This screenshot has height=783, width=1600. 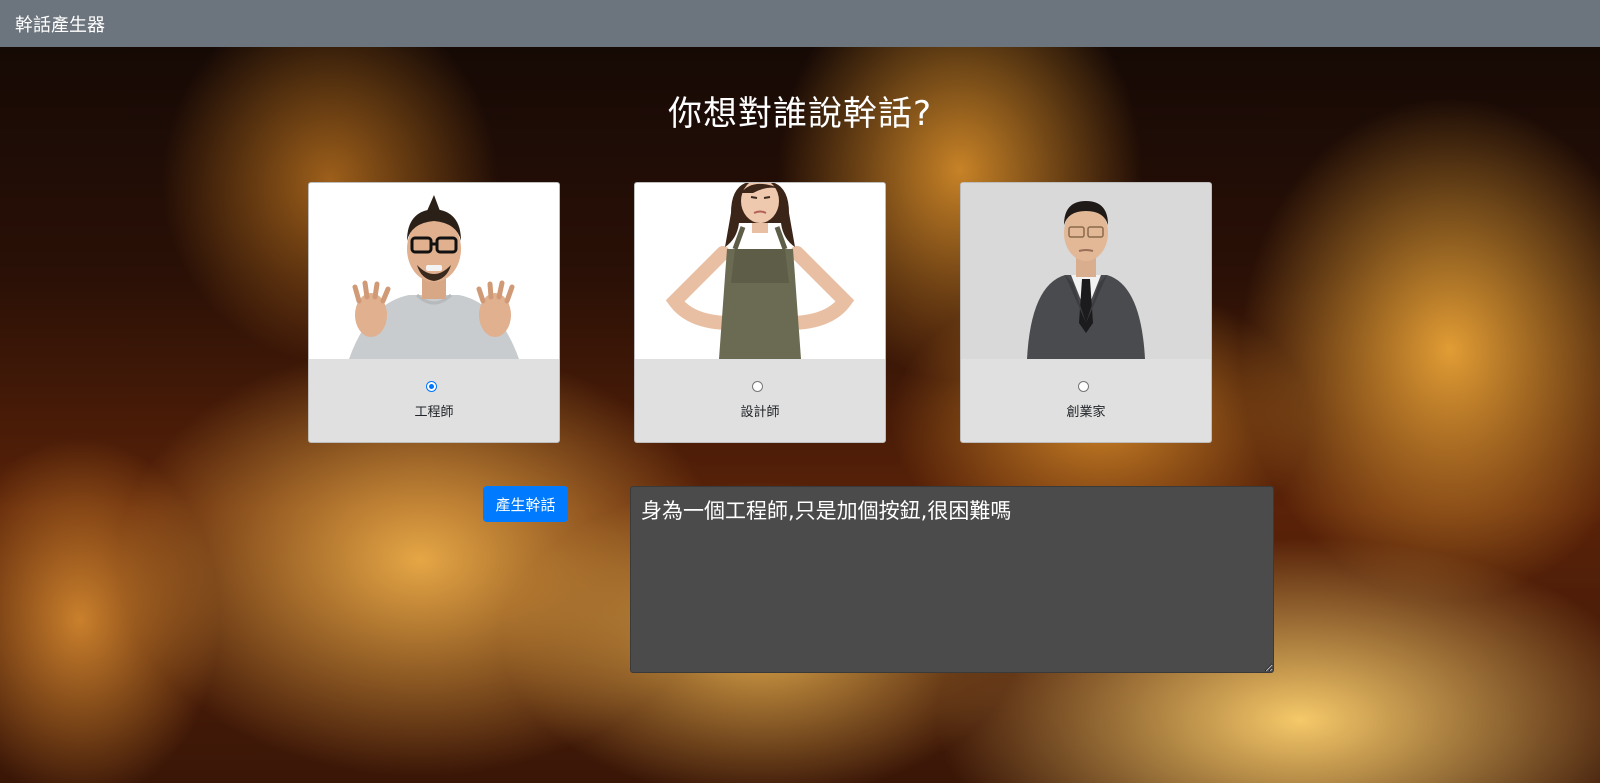 I want to click on page-title: 你想對誰說幹話?, so click(x=800, y=114).